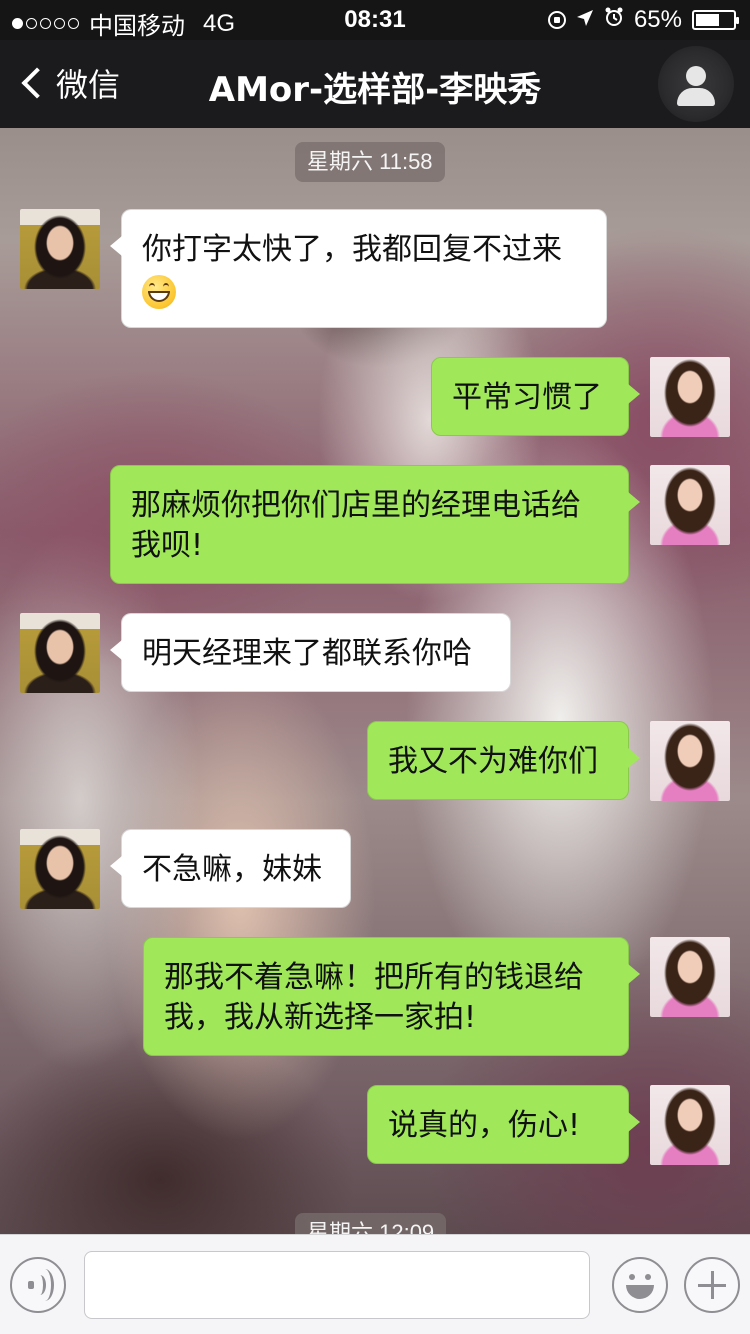 The width and height of the screenshot is (750, 1334). I want to click on message-text: 你打字太快了，我都回复不过来, so click(352, 249).